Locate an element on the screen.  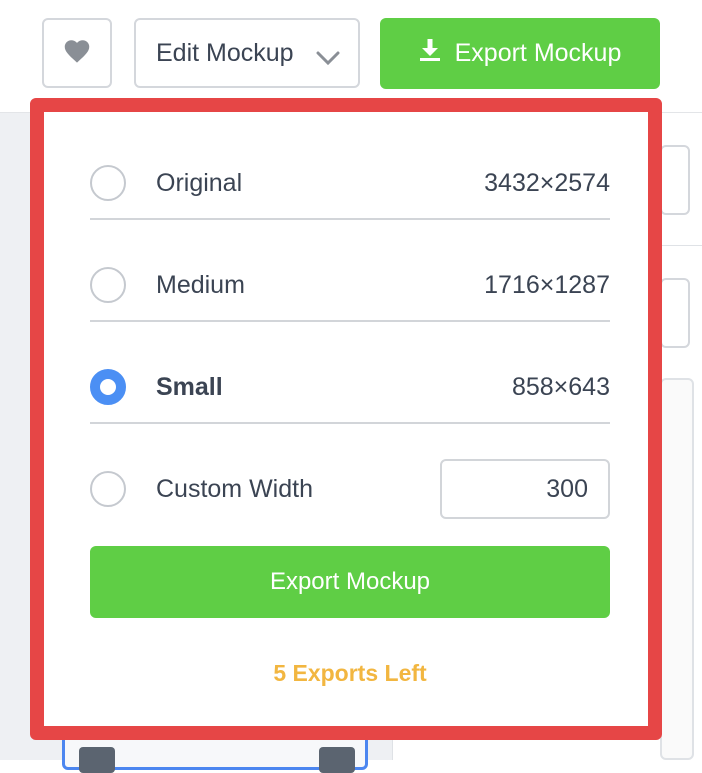
export-mockup-label: Export Mockup is located at coordinates (538, 53).